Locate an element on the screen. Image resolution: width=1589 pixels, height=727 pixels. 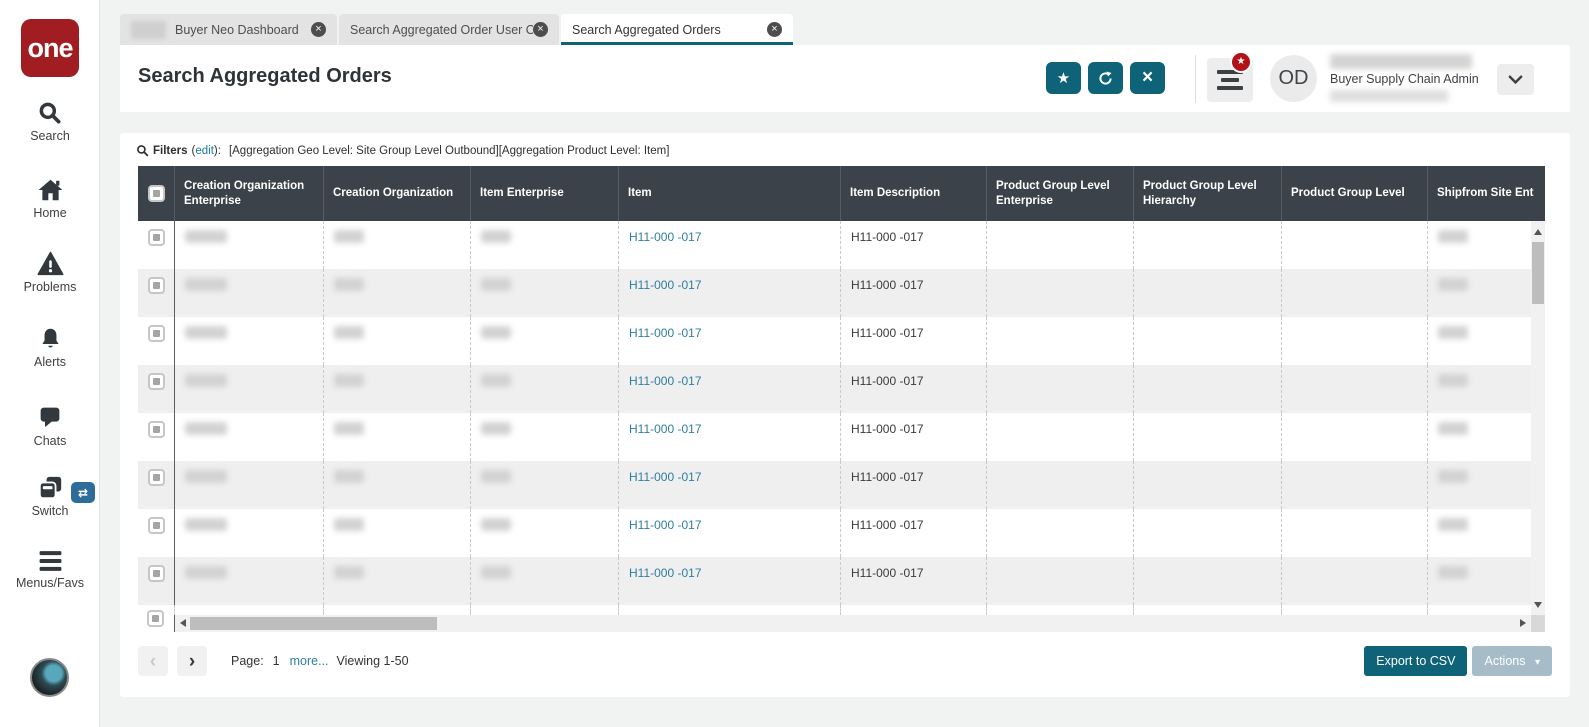
sidebar-label-home: Home is located at coordinates (50, 213).